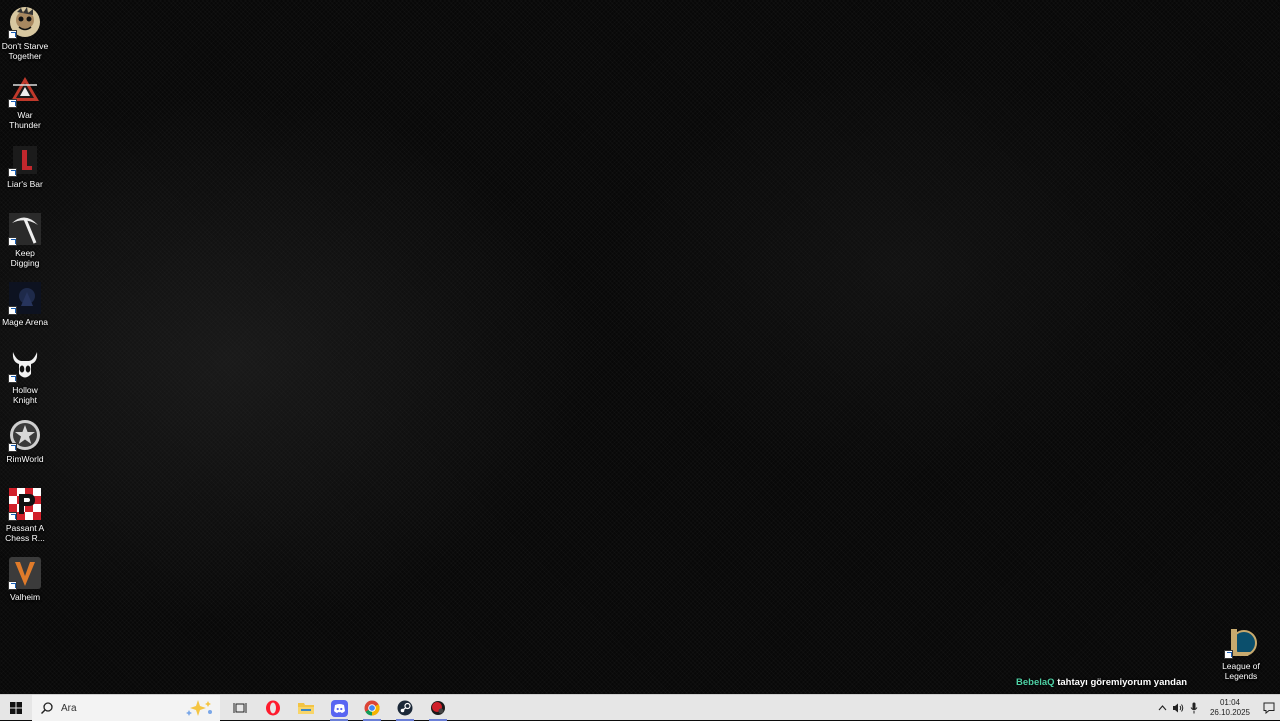 Image resolution: width=1280 pixels, height=721 pixels. I want to click on desktop-icon-rimworld: RimWorld, so click(25, 438).